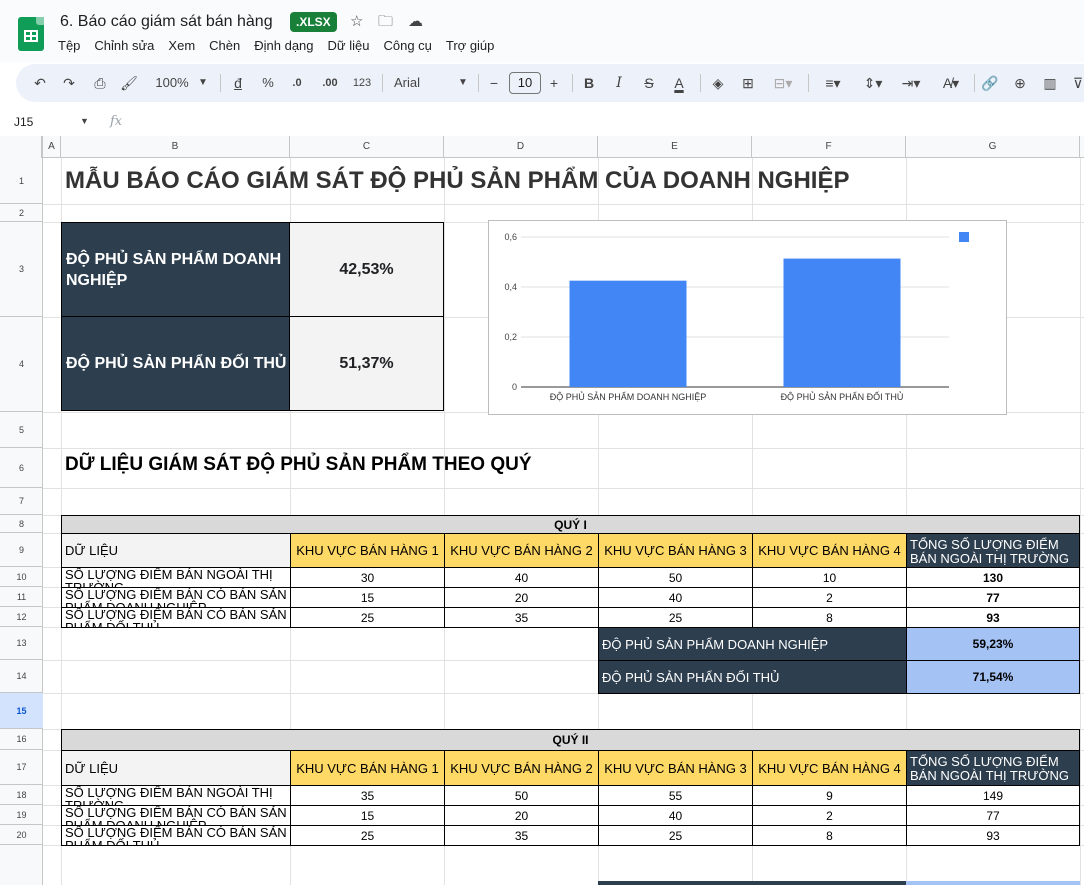 The image size is (1084, 885). What do you see at coordinates (829, 577) in the screenshot?
I see `data-cell: 10` at bounding box center [829, 577].